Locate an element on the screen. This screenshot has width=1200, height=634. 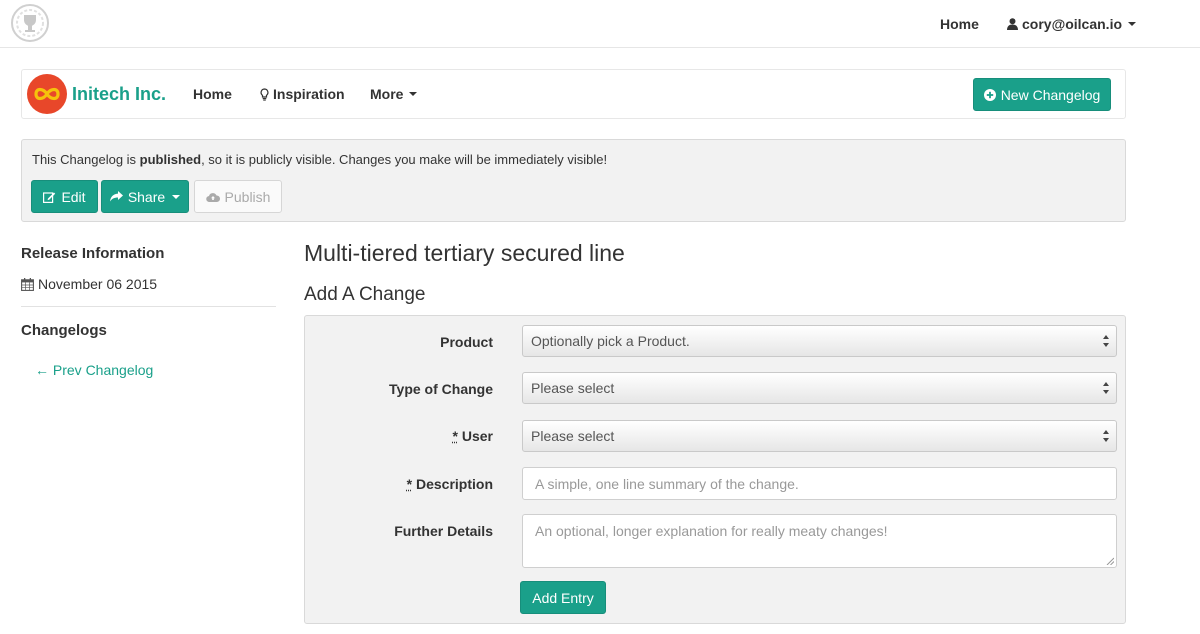
edit-button: Edit is located at coordinates (64, 196).